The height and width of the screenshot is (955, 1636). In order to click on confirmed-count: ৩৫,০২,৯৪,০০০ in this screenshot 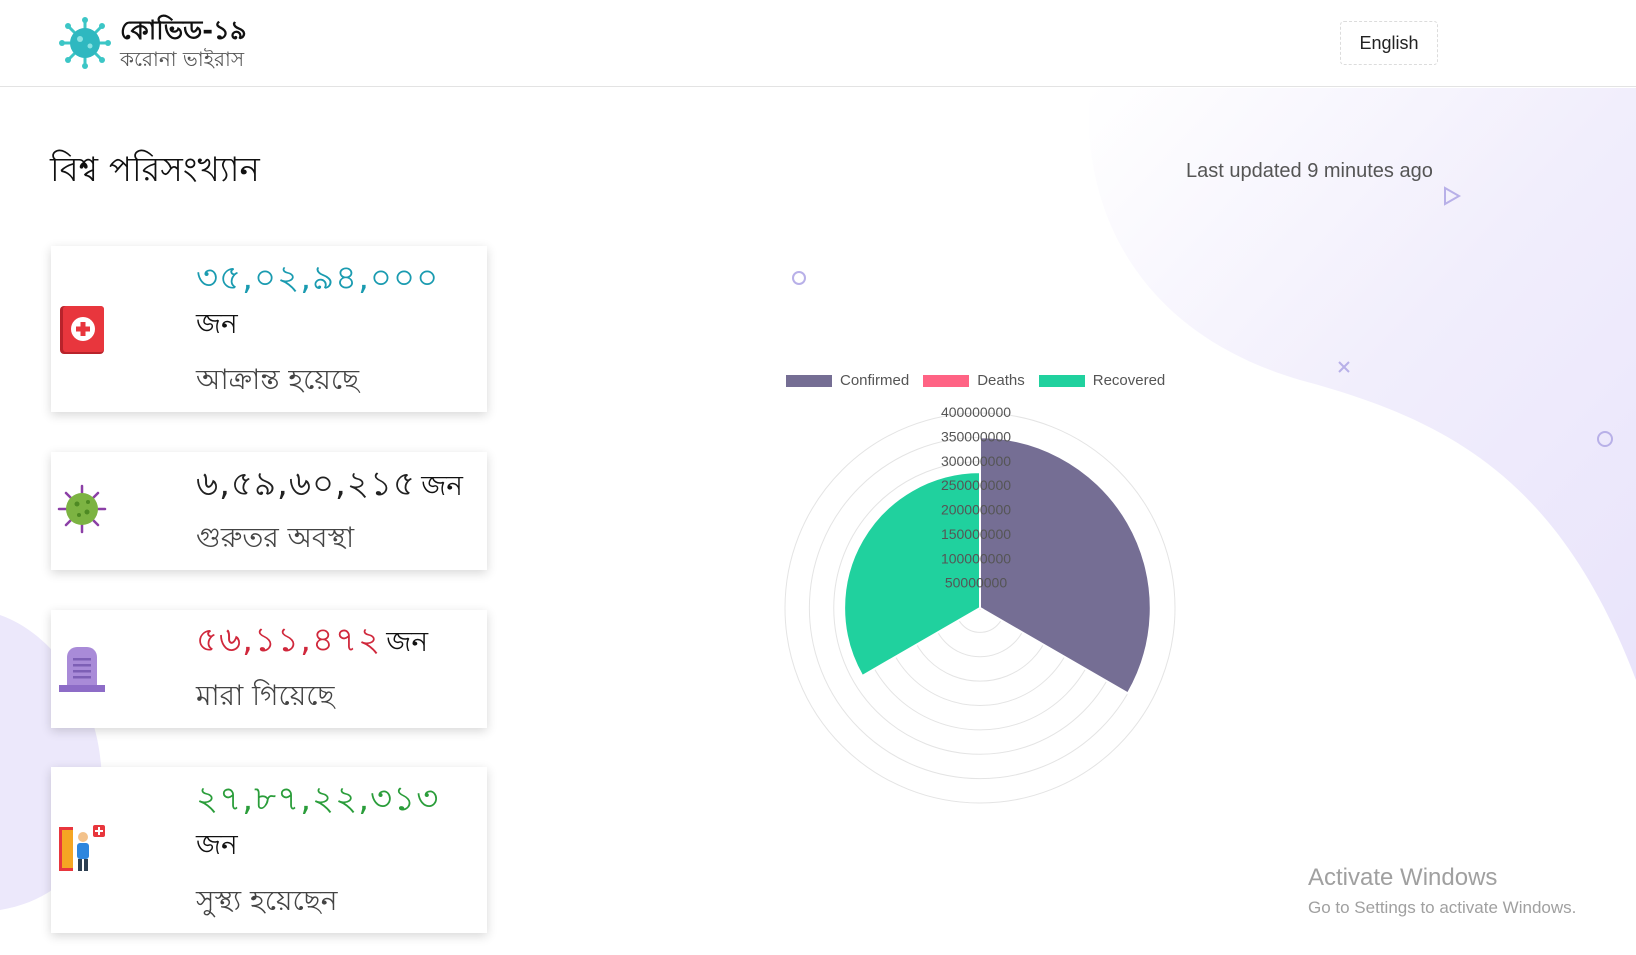, I will do `click(318, 278)`.